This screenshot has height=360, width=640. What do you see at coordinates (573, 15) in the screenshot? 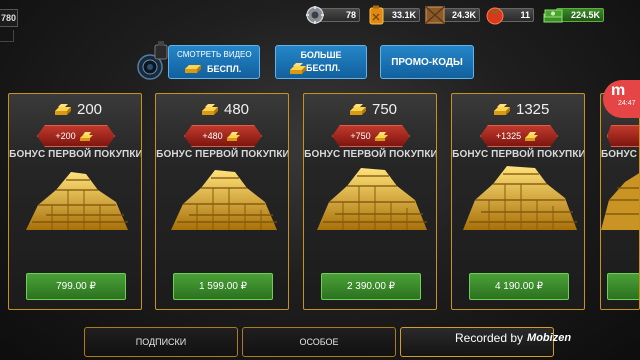
I see `resource-cash: 224.5K` at bounding box center [573, 15].